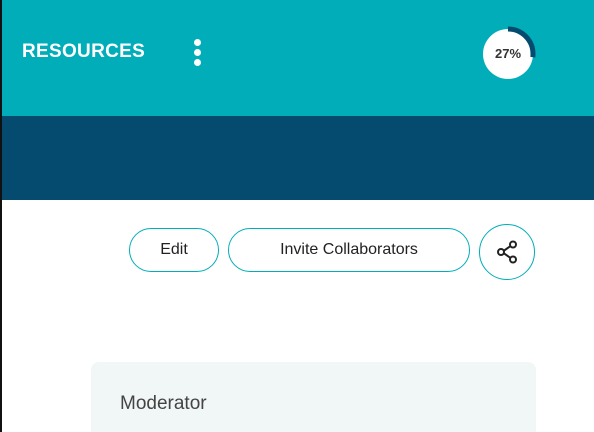 The height and width of the screenshot is (432, 594). Describe the element at coordinates (349, 250) in the screenshot. I see `invite-collaborators-button: Invite Collaborators` at that location.